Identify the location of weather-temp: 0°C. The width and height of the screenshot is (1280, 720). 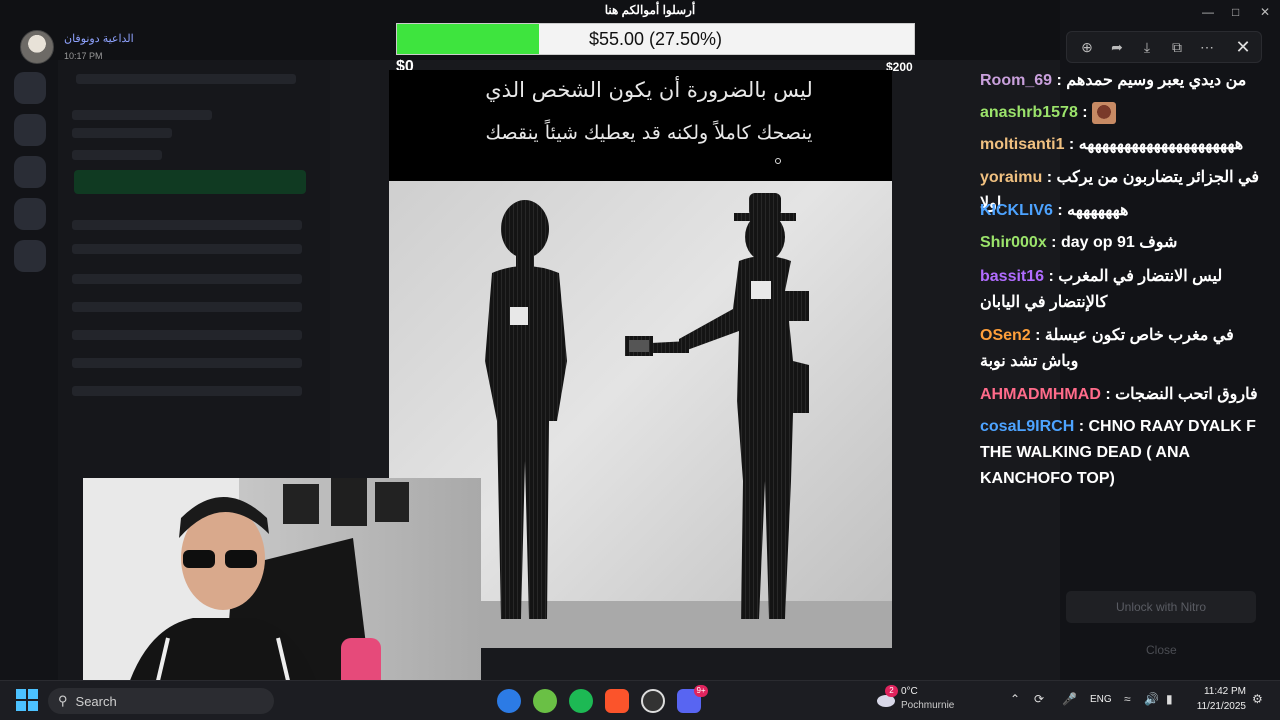
(909, 691).